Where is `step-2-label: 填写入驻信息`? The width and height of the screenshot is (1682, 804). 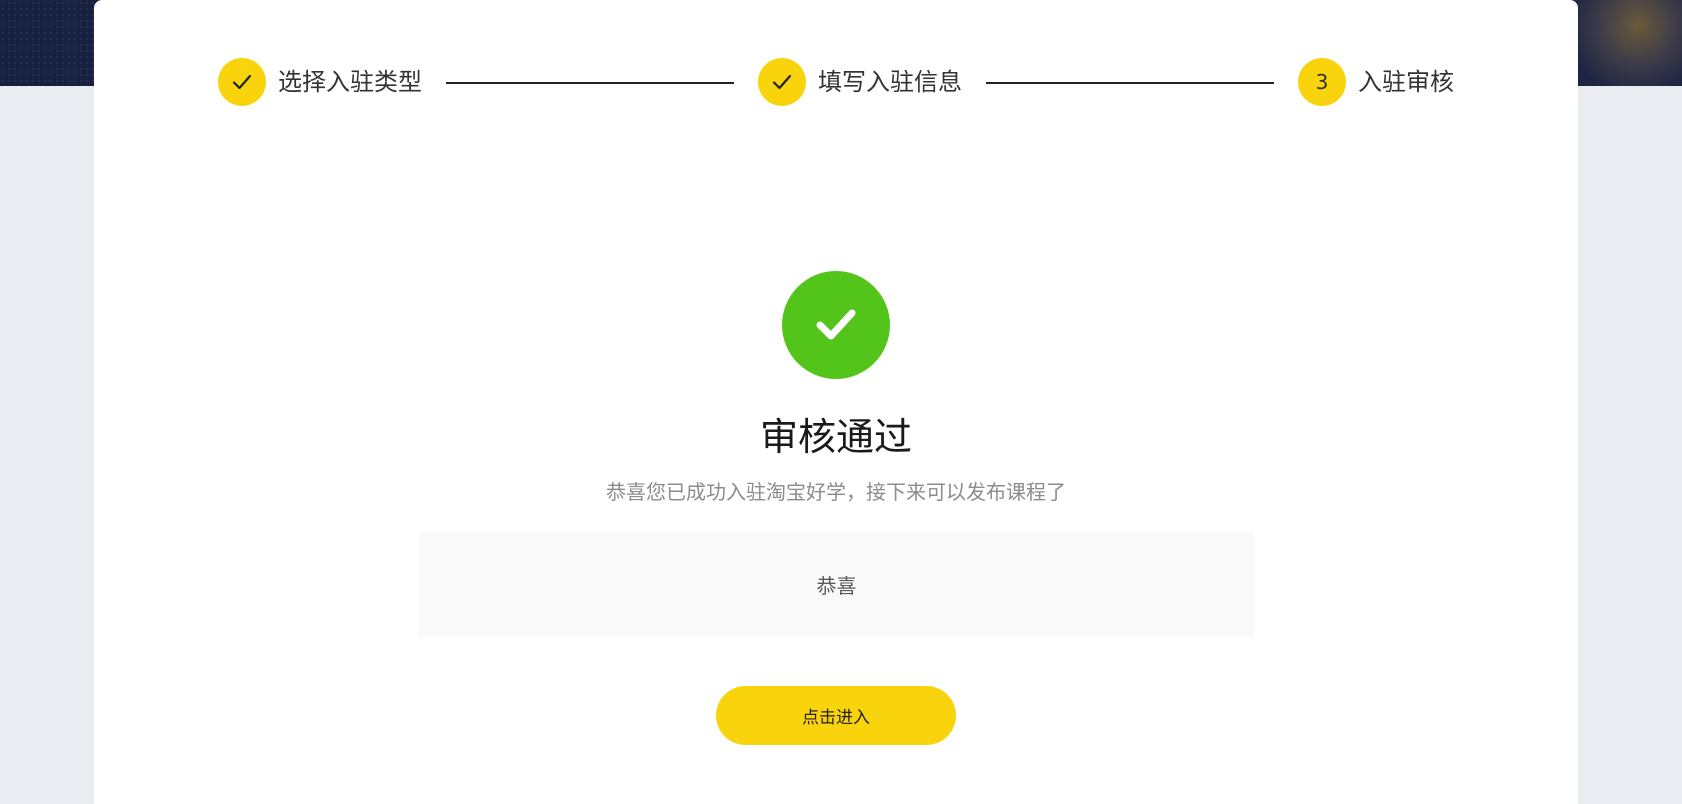 step-2-label: 填写入驻信息 is located at coordinates (890, 82).